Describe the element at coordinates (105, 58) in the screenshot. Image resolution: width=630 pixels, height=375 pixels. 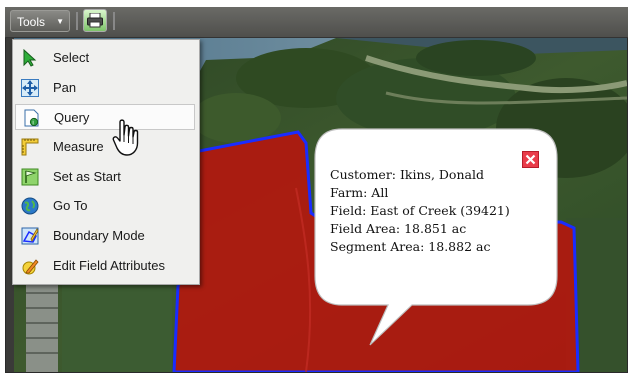
I see `menu-item-select: Select` at that location.